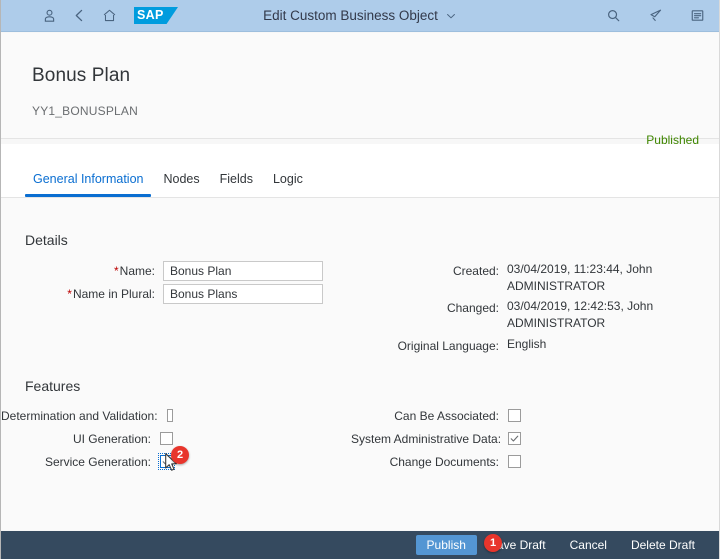  I want to click on search-icon, so click(613, 16).